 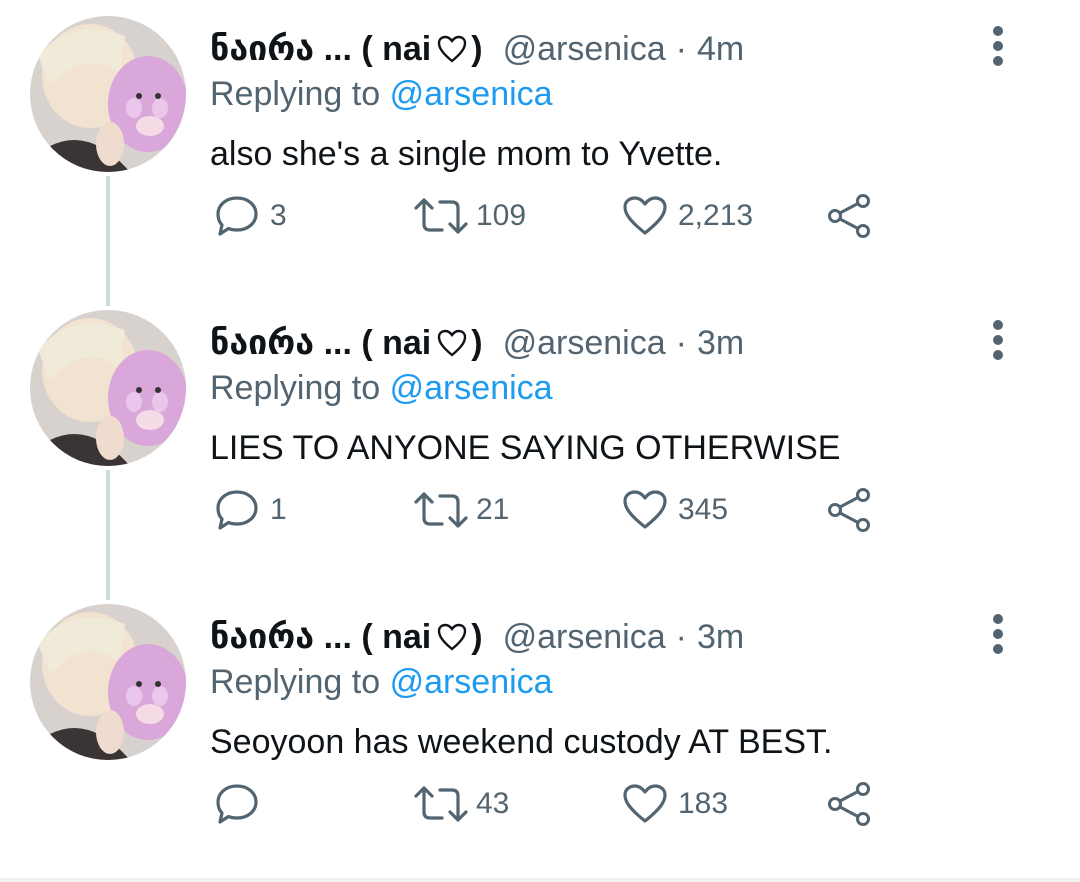 I want to click on action-bar: 43 183, so click(x=540, y=804).